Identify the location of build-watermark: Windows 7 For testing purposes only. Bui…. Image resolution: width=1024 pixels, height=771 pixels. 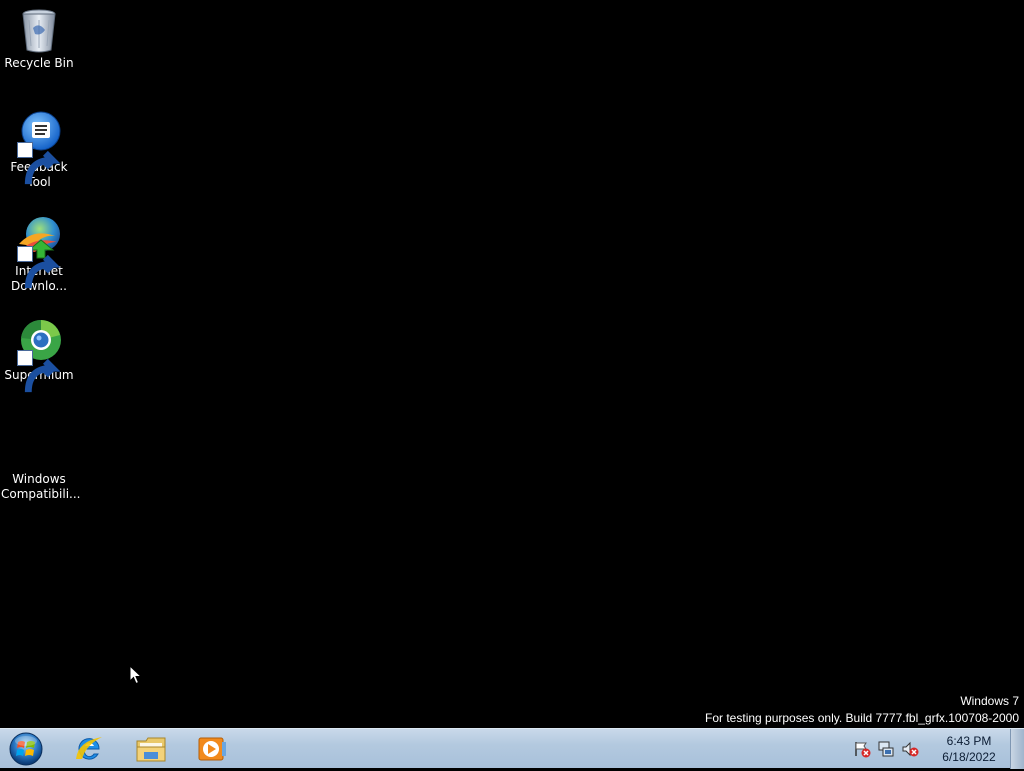
(862, 710).